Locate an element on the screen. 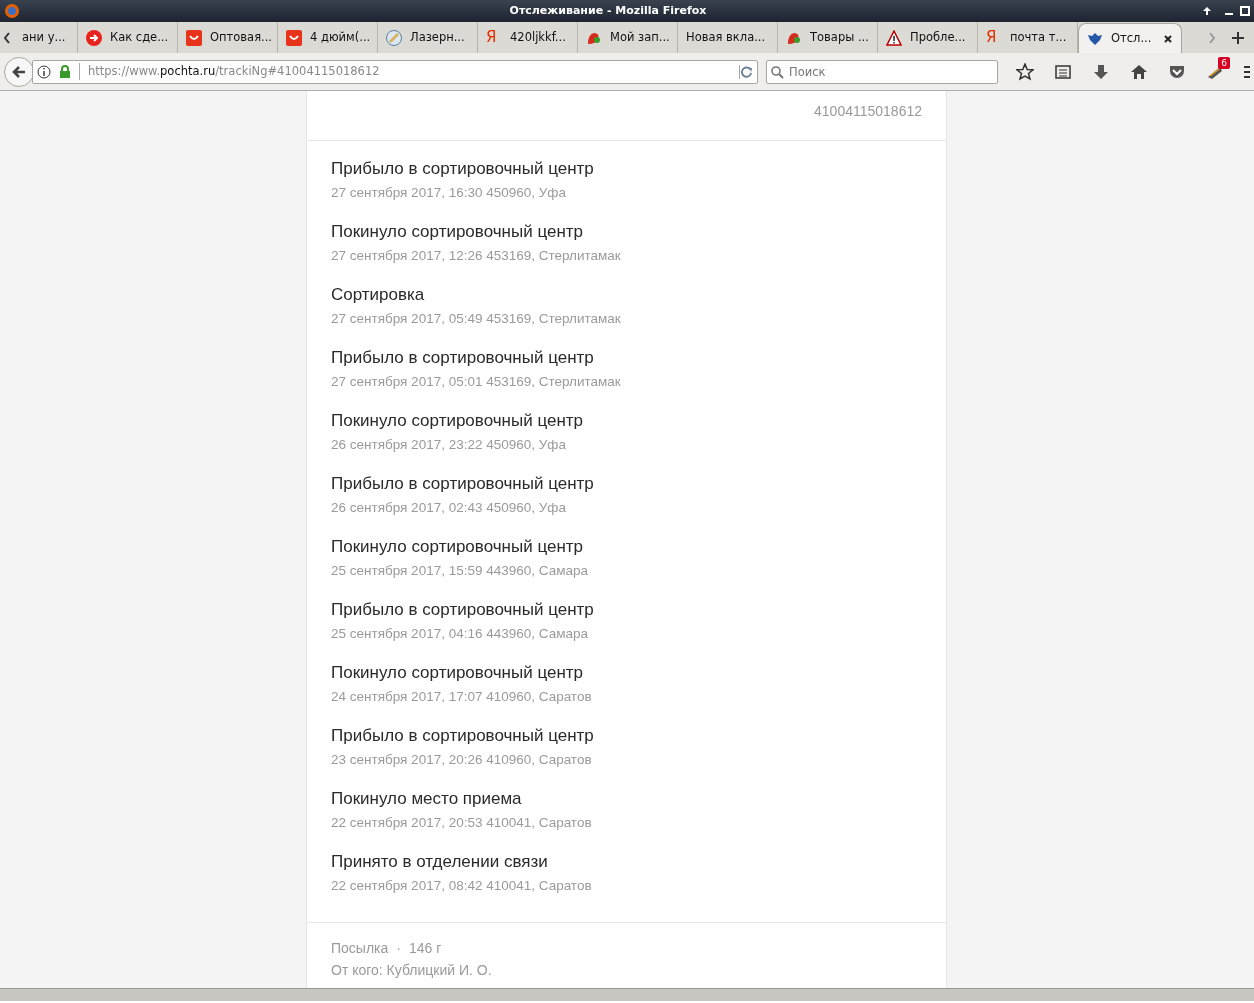 The height and width of the screenshot is (1003, 1254). event-details: 22 сентября 2017, 08:42 410041, Саратов is located at coordinates (461, 886).